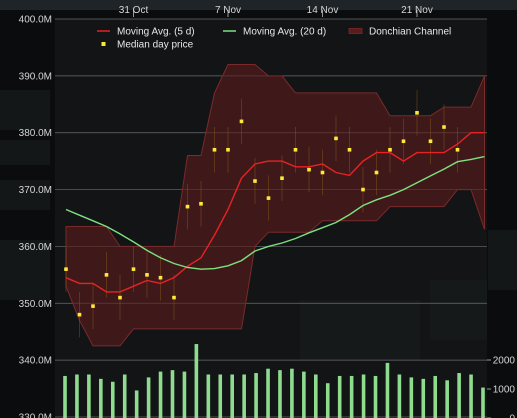 The height and width of the screenshot is (418, 517). Describe the element at coordinates (35, 190) in the screenshot. I see `y-tick-label: 370.0M` at that location.